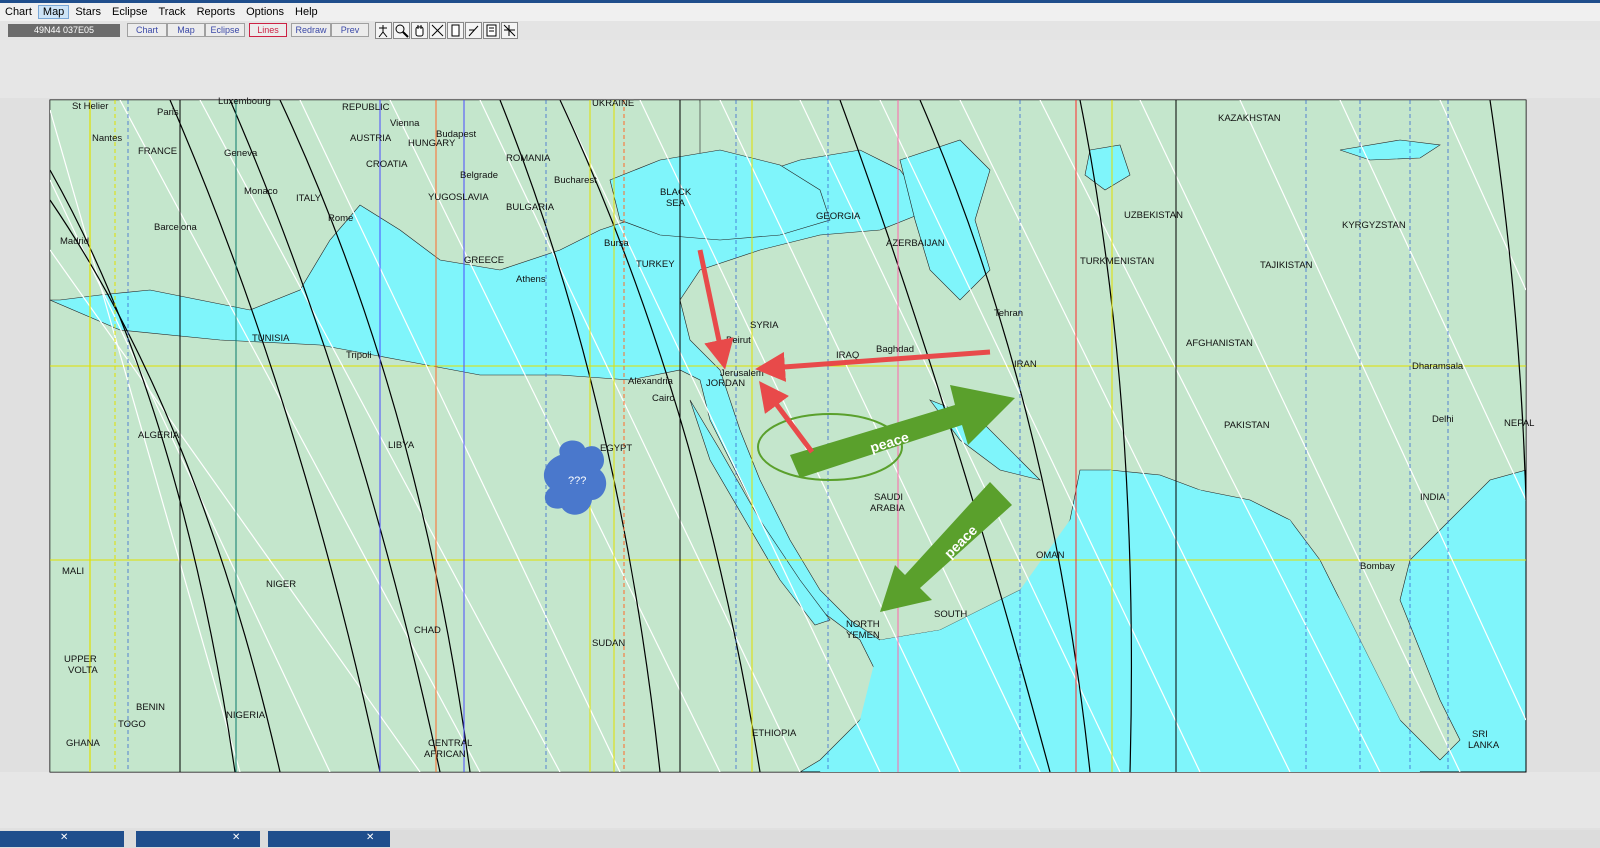 This screenshot has height=848, width=1600. What do you see at coordinates (1438, 366) in the screenshot?
I see `city-label: Dharamsala` at bounding box center [1438, 366].